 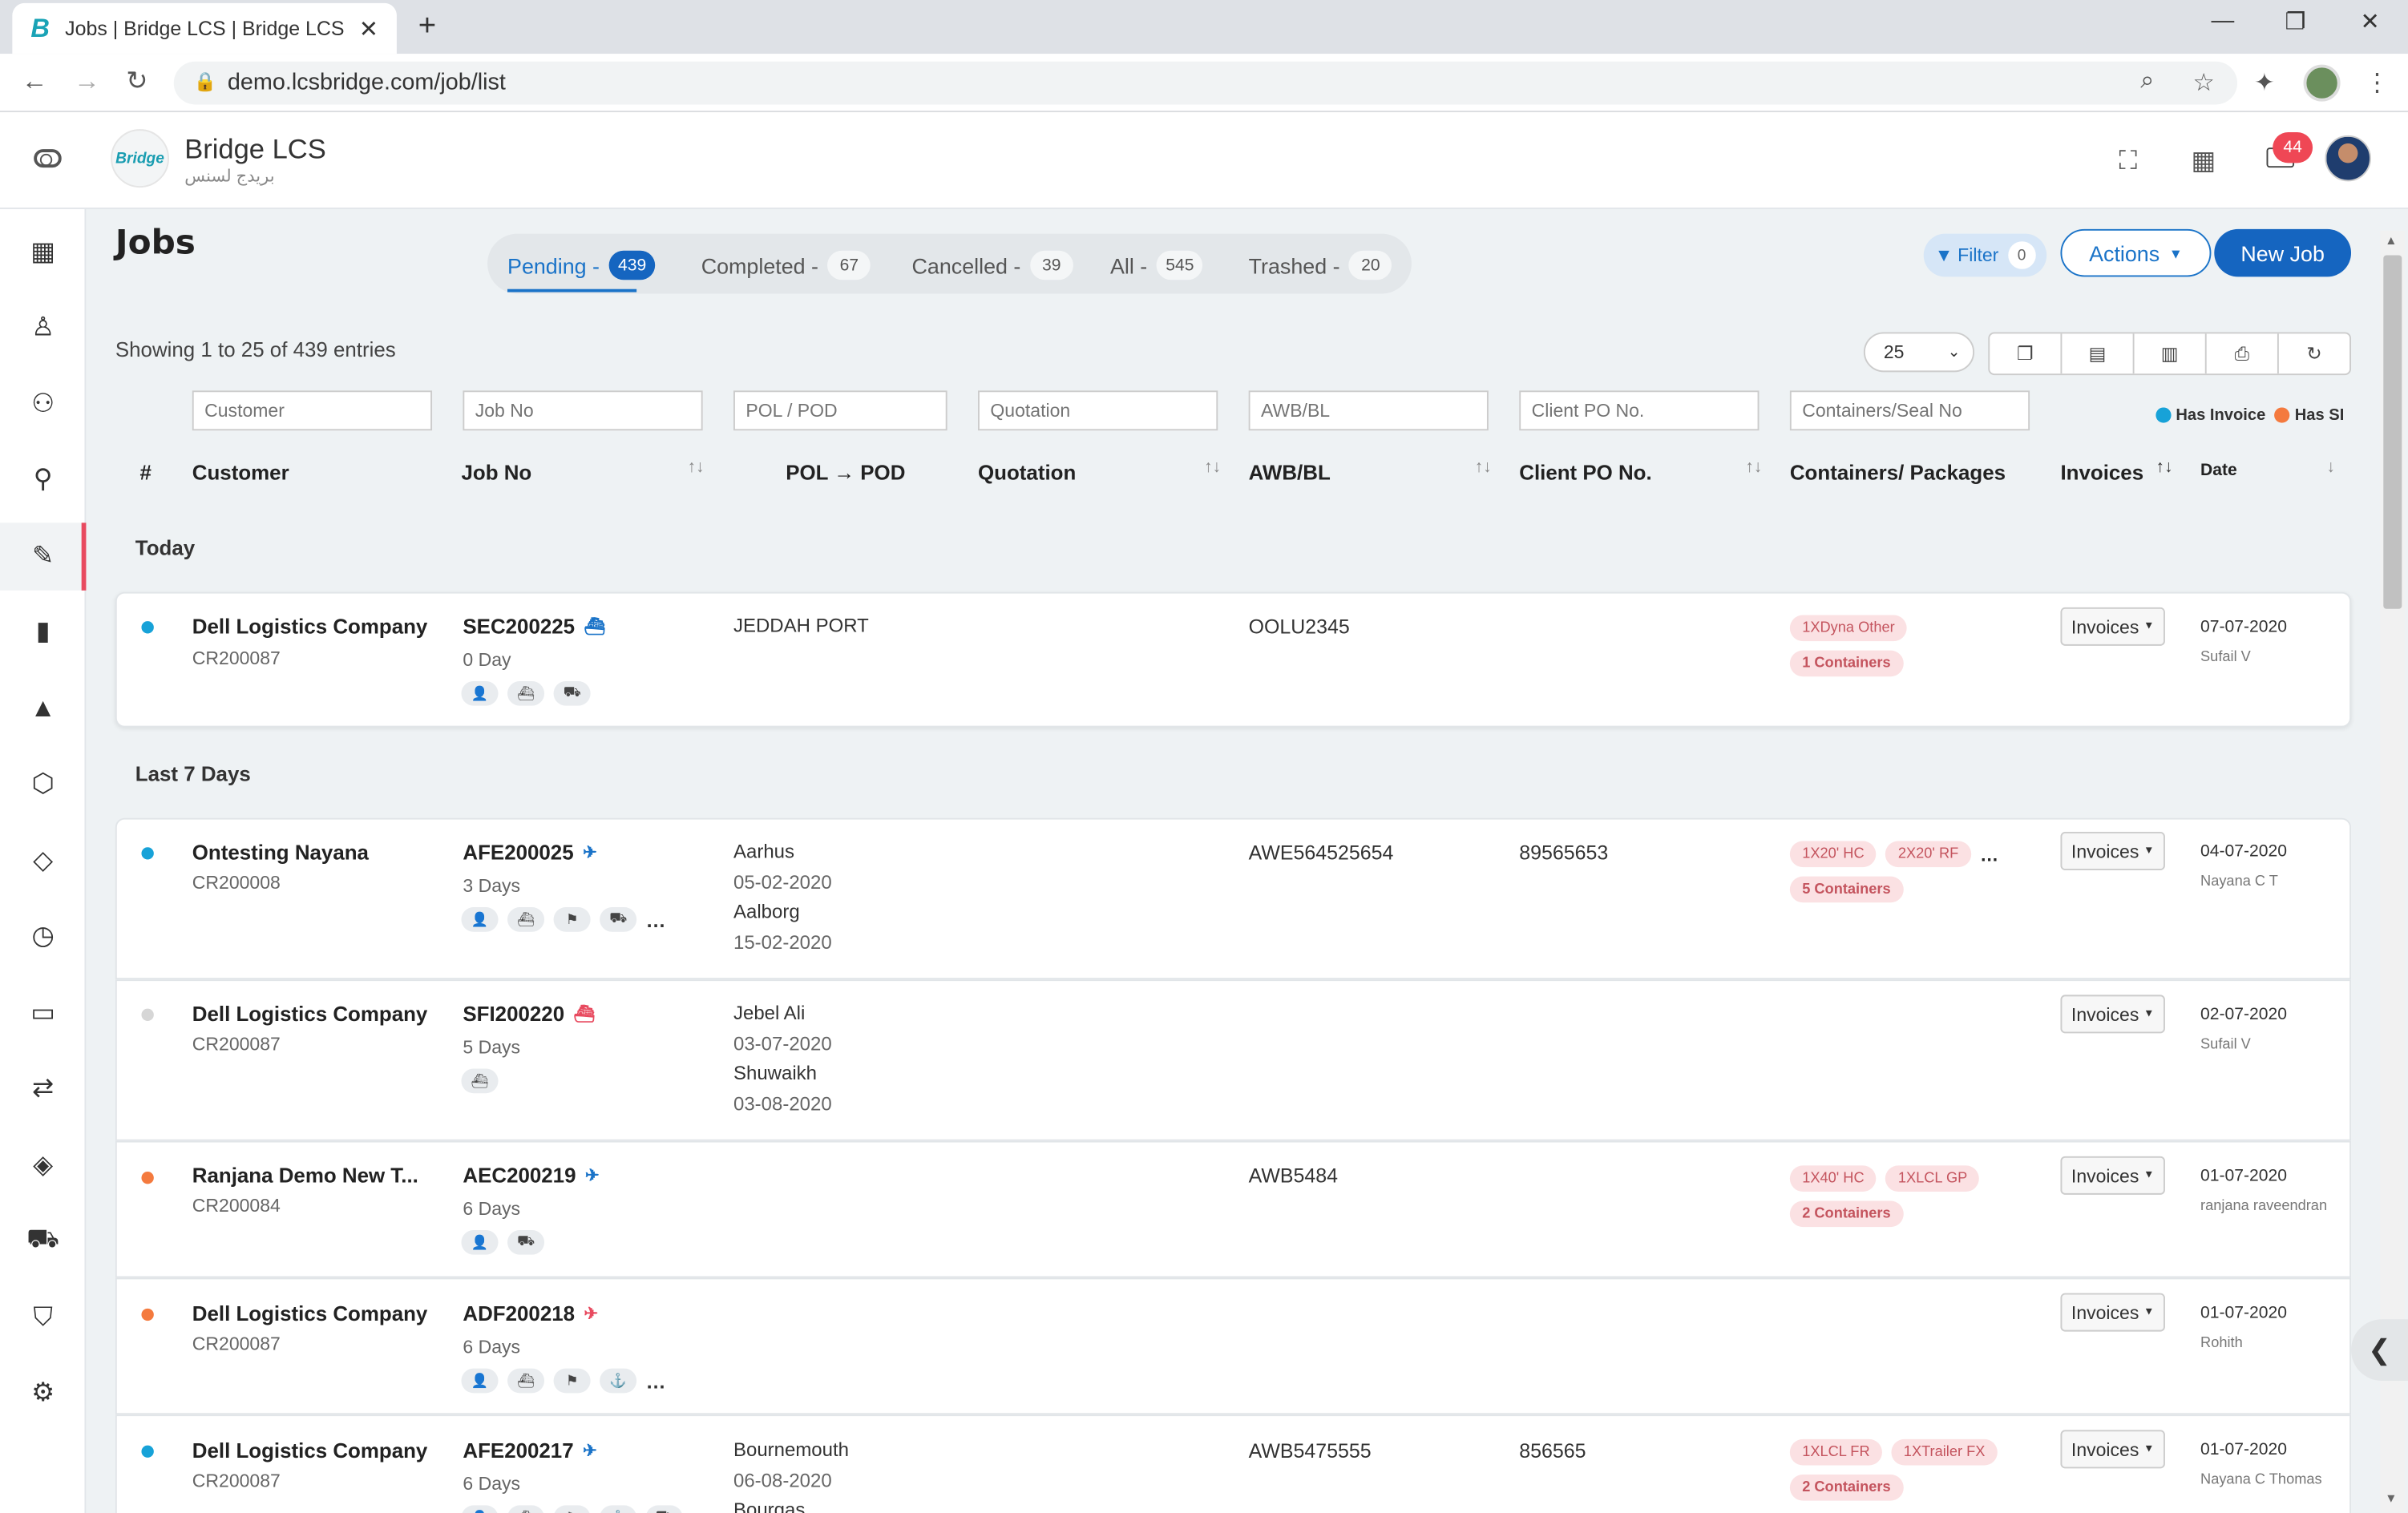 What do you see at coordinates (2377, 82) in the screenshot?
I see `browser-menu-icon: ⋮` at bounding box center [2377, 82].